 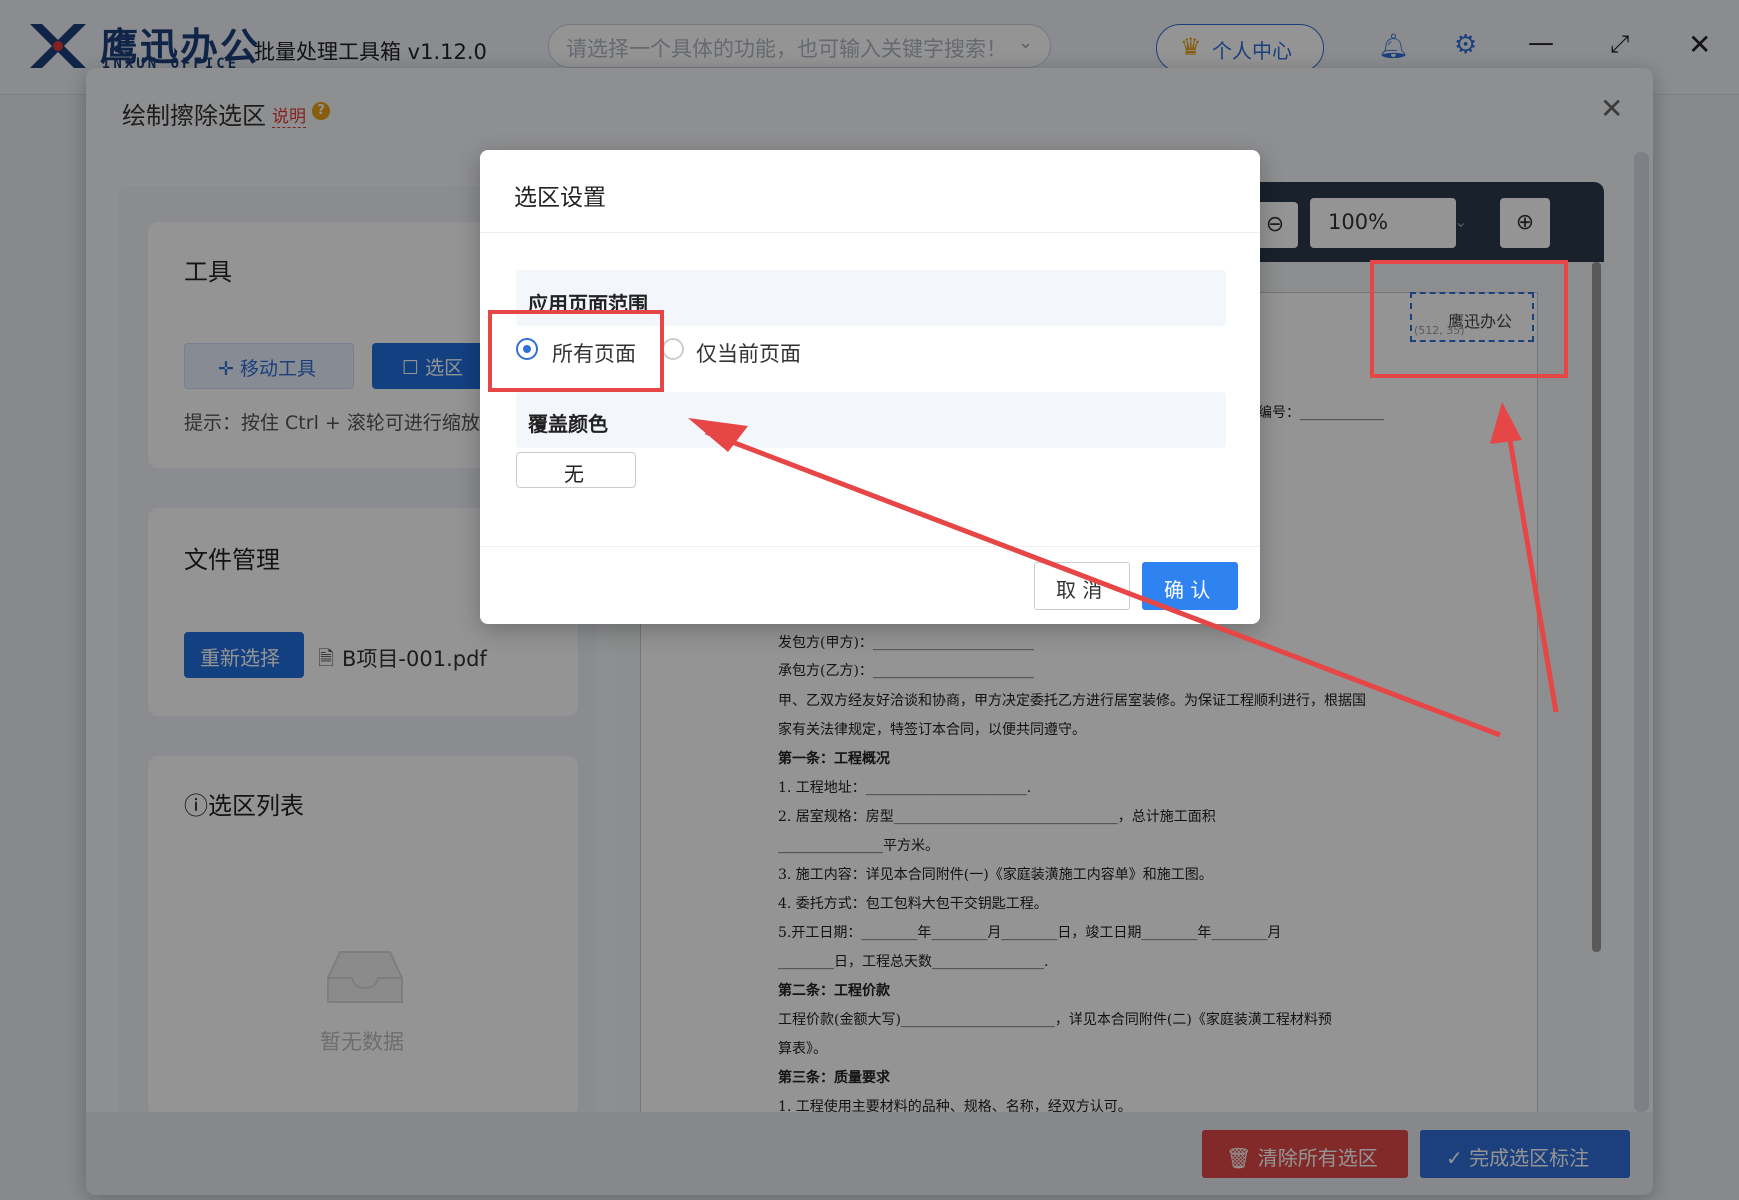 What do you see at coordinates (1123, 570) in the screenshot?
I see `annotation-arrows` at bounding box center [1123, 570].